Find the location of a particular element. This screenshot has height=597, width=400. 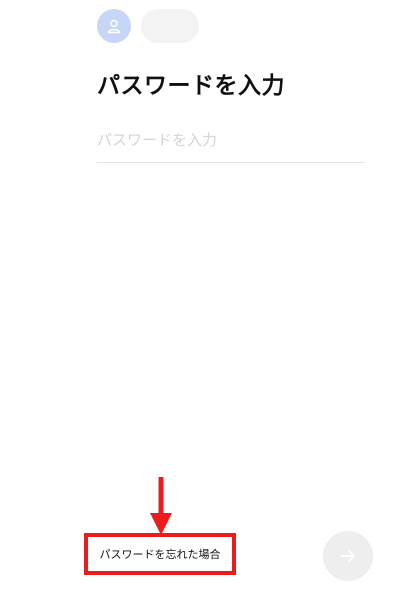

account-name is located at coordinates (170, 26).